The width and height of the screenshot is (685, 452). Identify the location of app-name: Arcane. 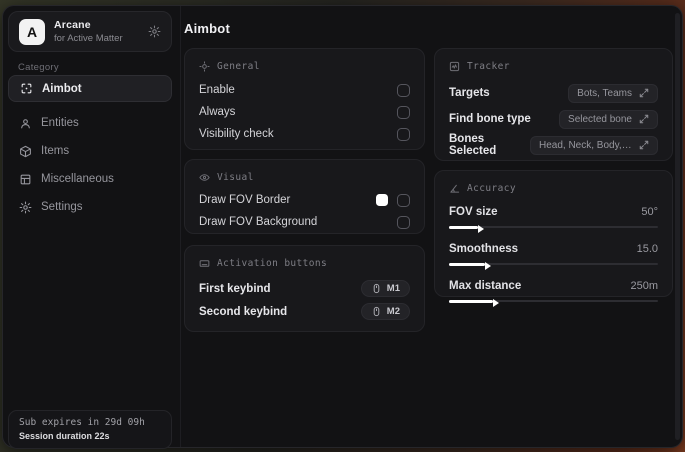
(72, 25).